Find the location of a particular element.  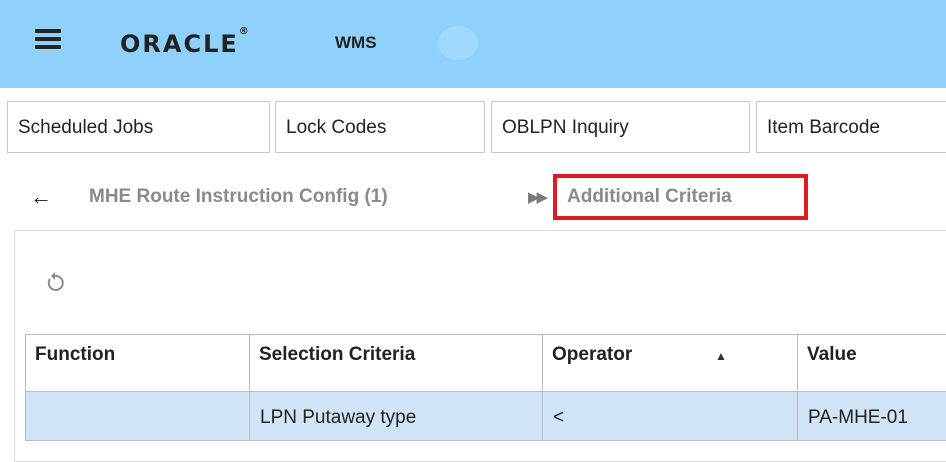

arrow-left-icon: ← is located at coordinates (41, 197).